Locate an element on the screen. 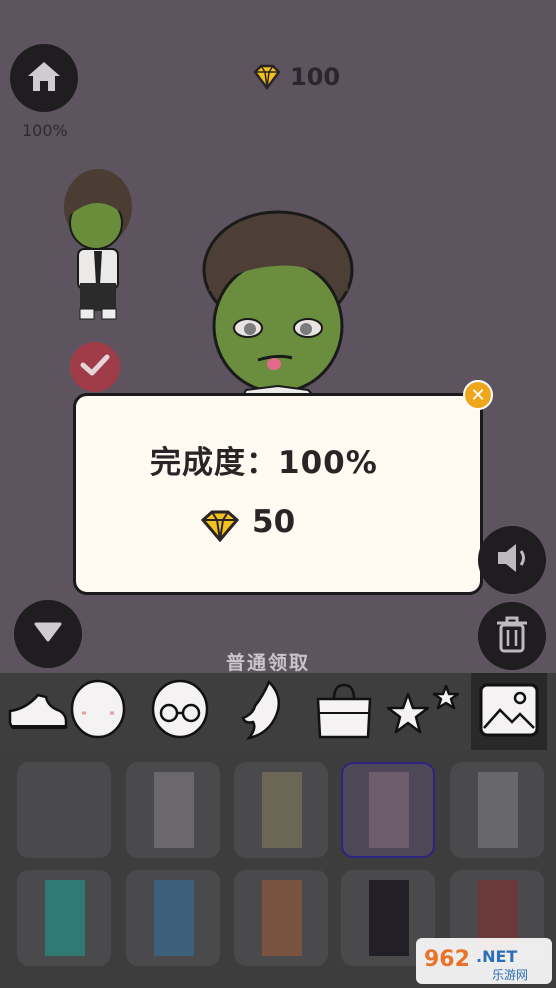  delete-button is located at coordinates (512, 636).